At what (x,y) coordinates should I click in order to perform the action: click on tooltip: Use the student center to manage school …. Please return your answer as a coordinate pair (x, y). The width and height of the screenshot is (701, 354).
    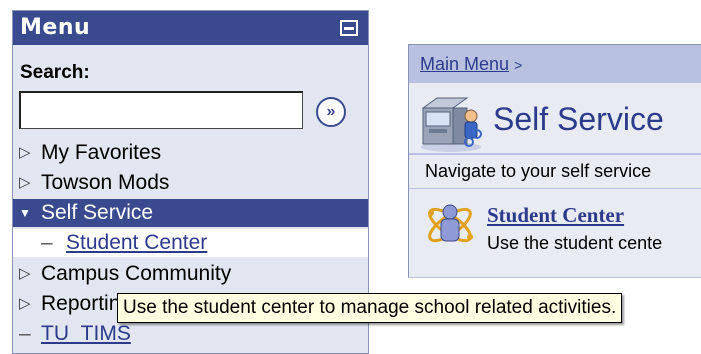
    Looking at the image, I should click on (370, 308).